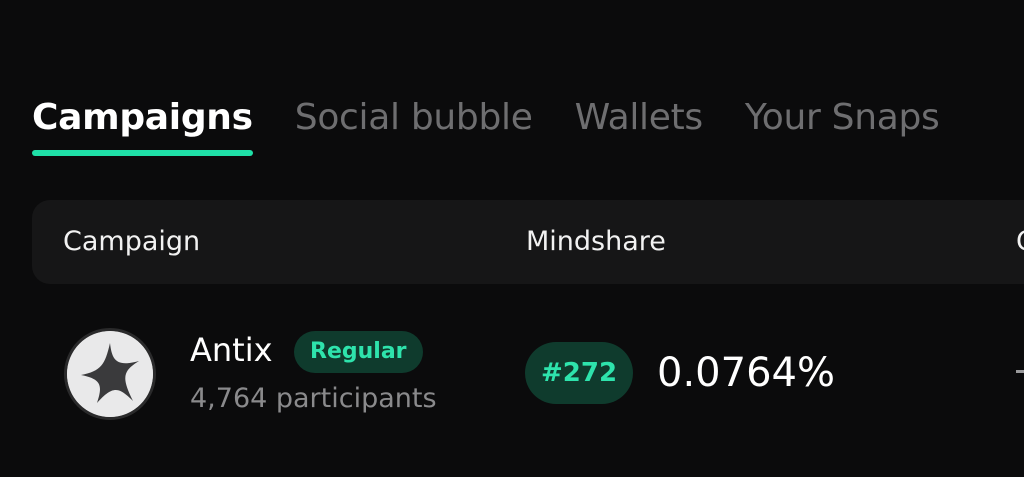  I want to click on active-tab-indicator, so click(142, 153).